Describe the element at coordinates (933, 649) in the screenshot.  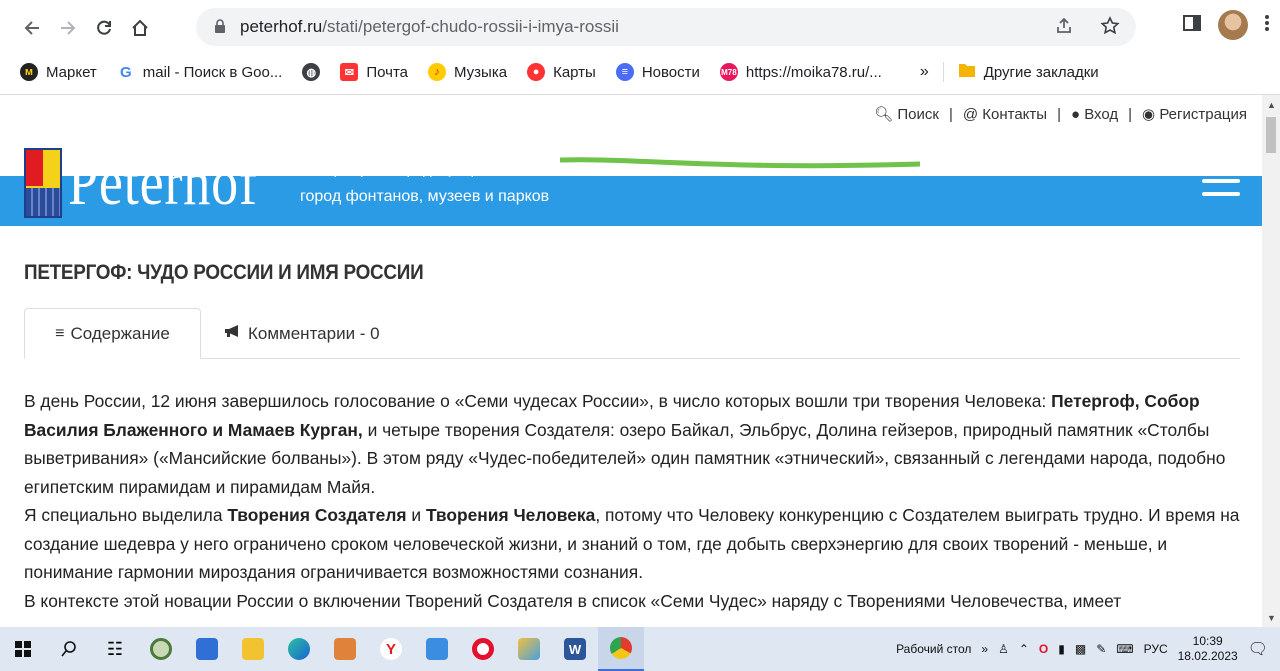
I see `desktop-toolbar-label: Рабочий стол` at that location.